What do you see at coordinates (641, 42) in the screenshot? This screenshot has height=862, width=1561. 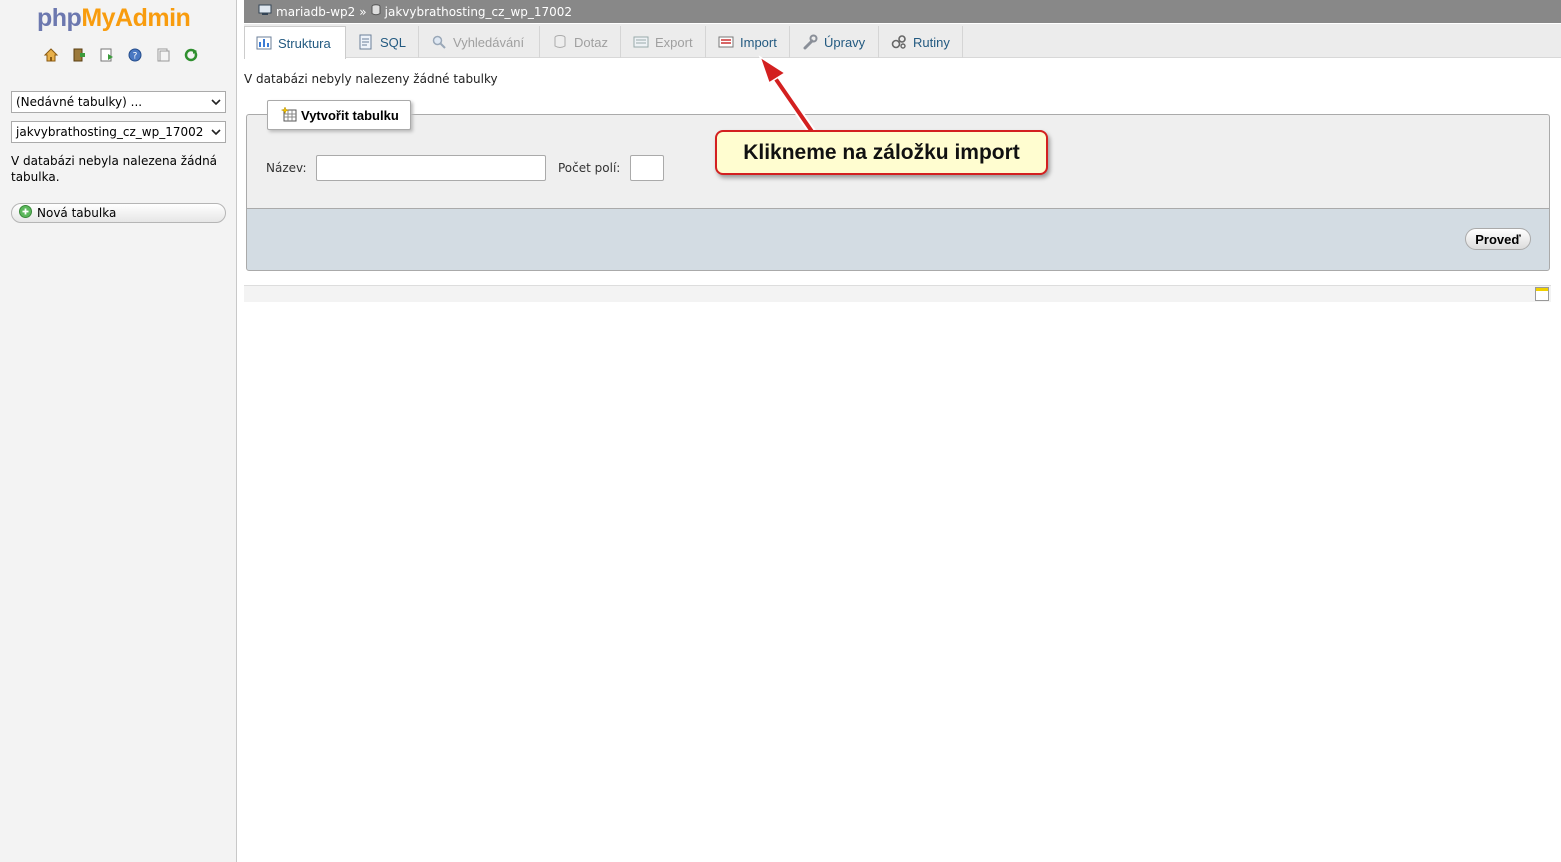 I see `export-icon` at bounding box center [641, 42].